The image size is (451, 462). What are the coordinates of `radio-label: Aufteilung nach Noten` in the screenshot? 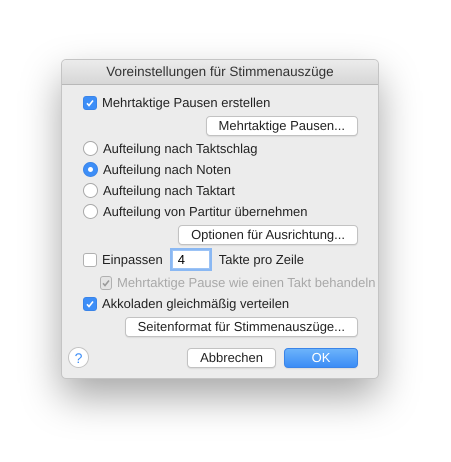 It's located at (167, 169).